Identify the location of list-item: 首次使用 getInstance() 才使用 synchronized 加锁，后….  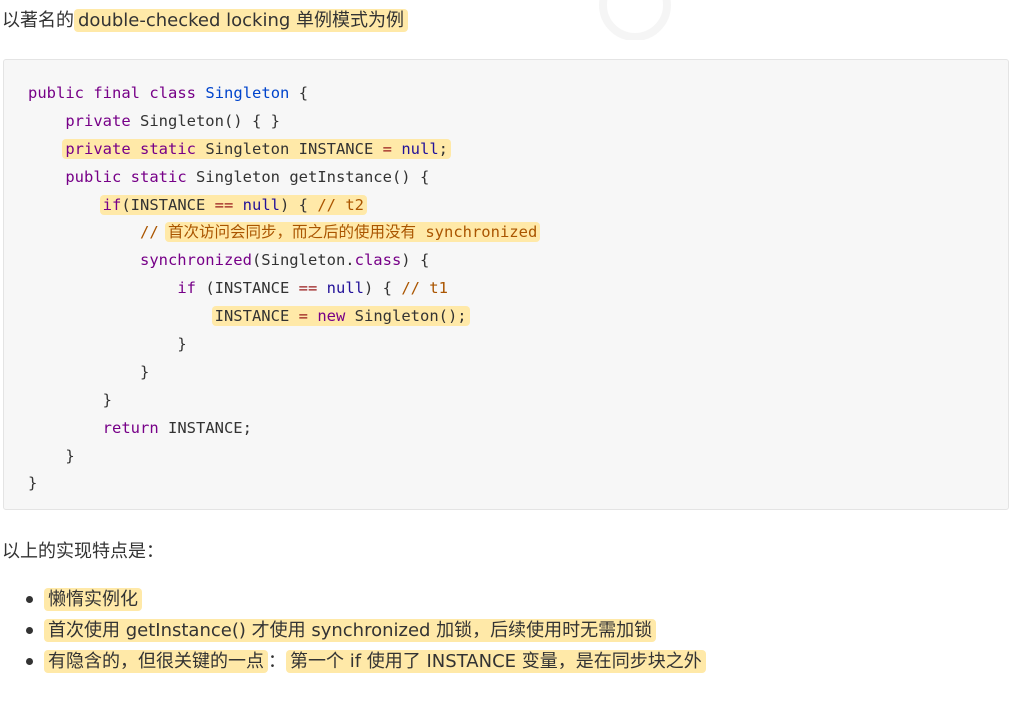
(353, 630).